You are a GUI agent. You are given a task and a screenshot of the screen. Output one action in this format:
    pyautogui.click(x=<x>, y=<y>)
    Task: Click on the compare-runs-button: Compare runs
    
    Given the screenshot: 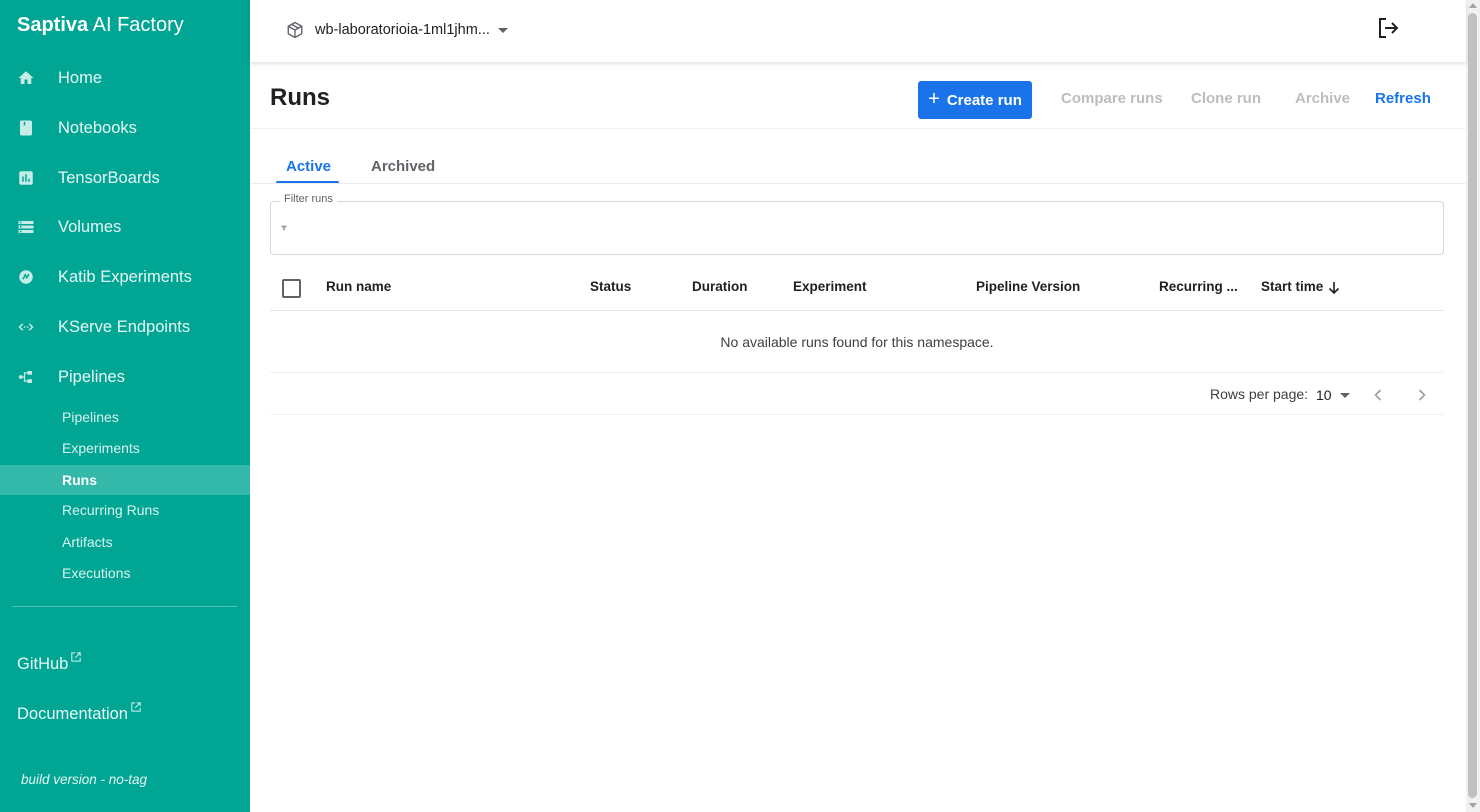 What is the action you would take?
    pyautogui.click(x=1112, y=98)
    